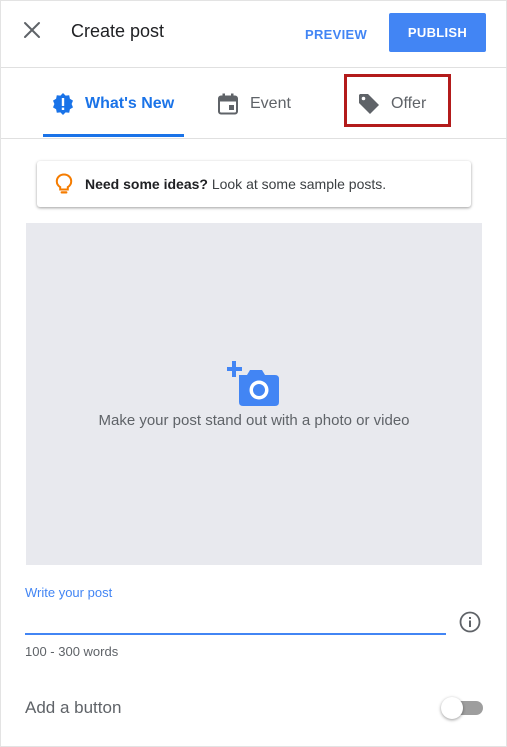  I want to click on header-divider, so click(254, 67).